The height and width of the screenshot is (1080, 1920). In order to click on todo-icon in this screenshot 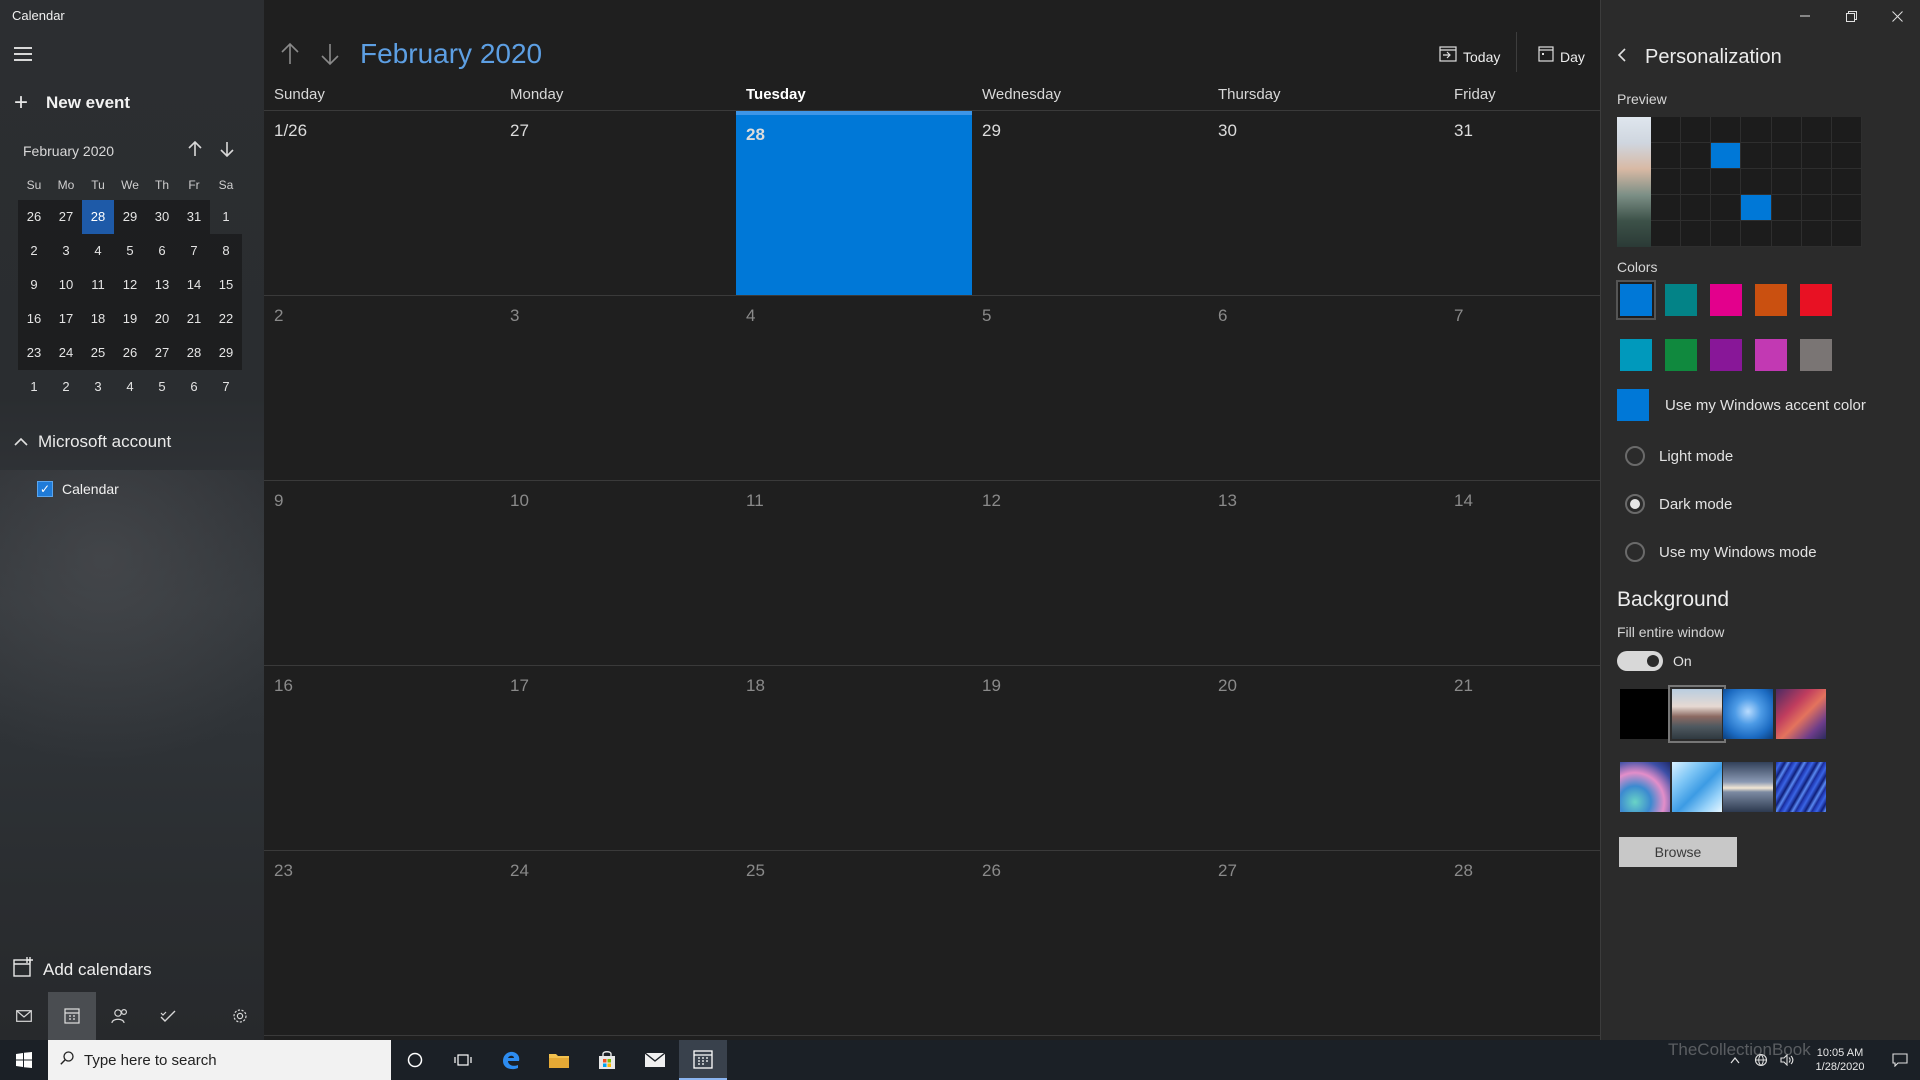, I will do `click(168, 1016)`.